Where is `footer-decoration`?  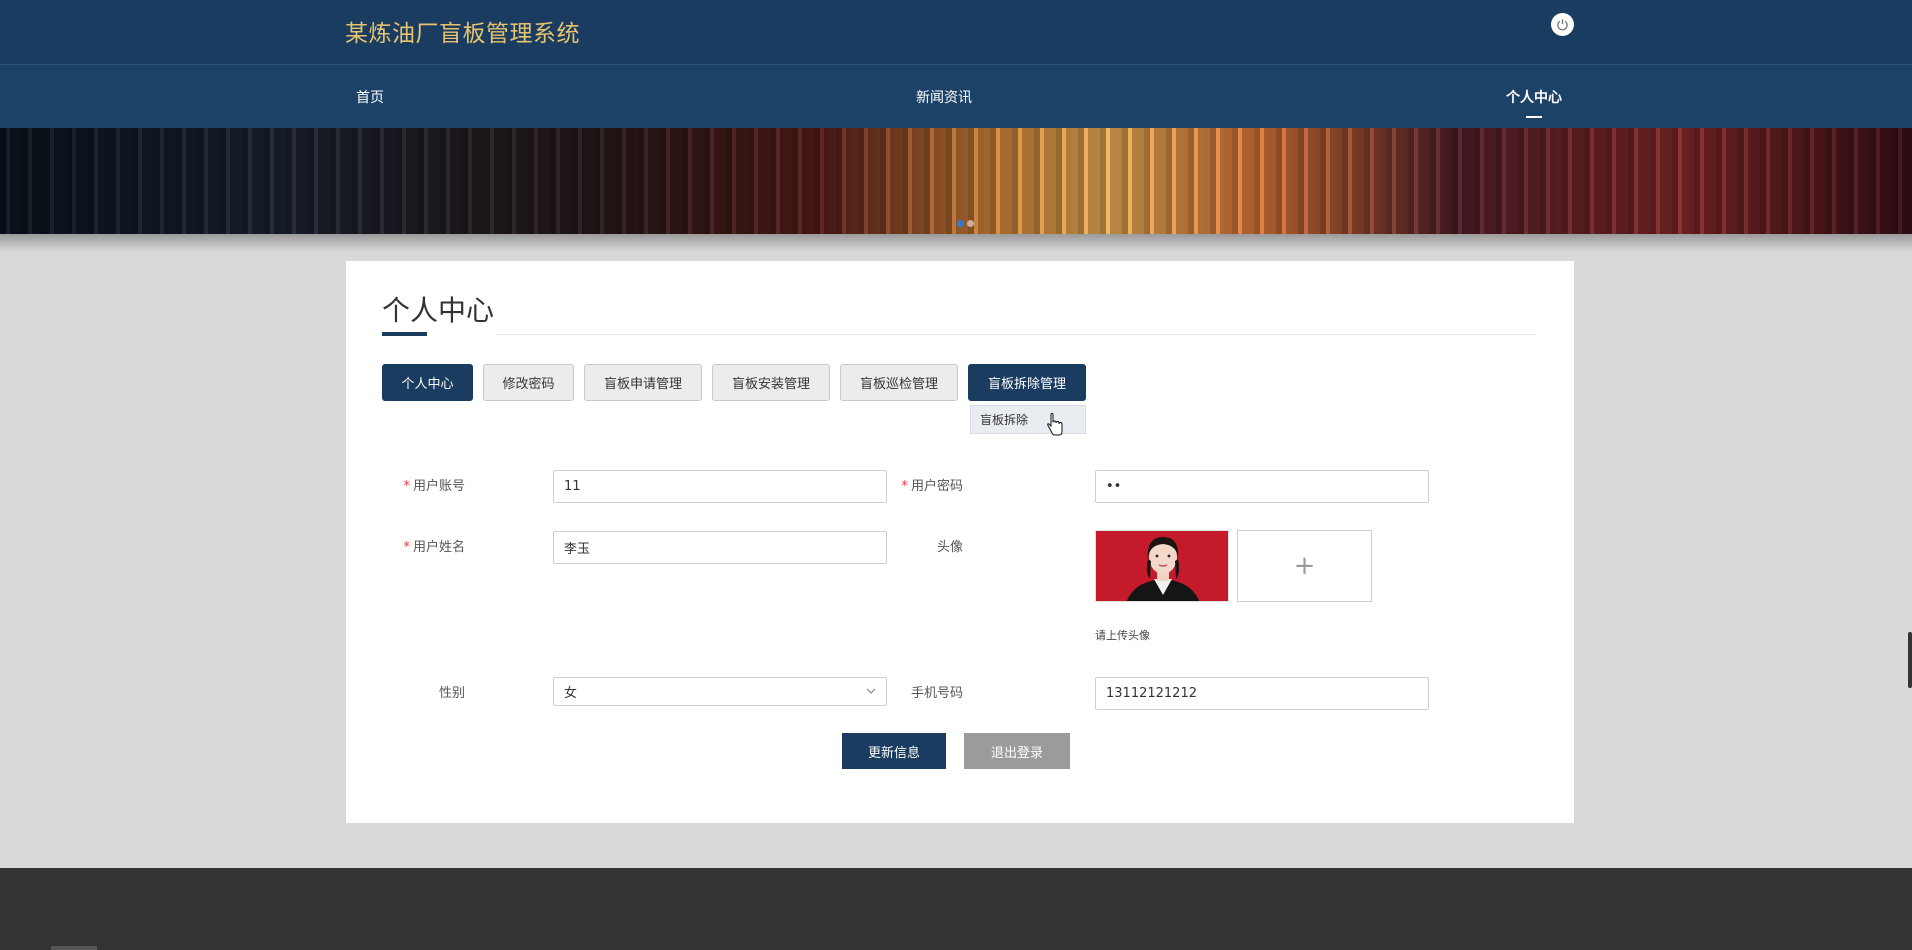 footer-decoration is located at coordinates (74, 948).